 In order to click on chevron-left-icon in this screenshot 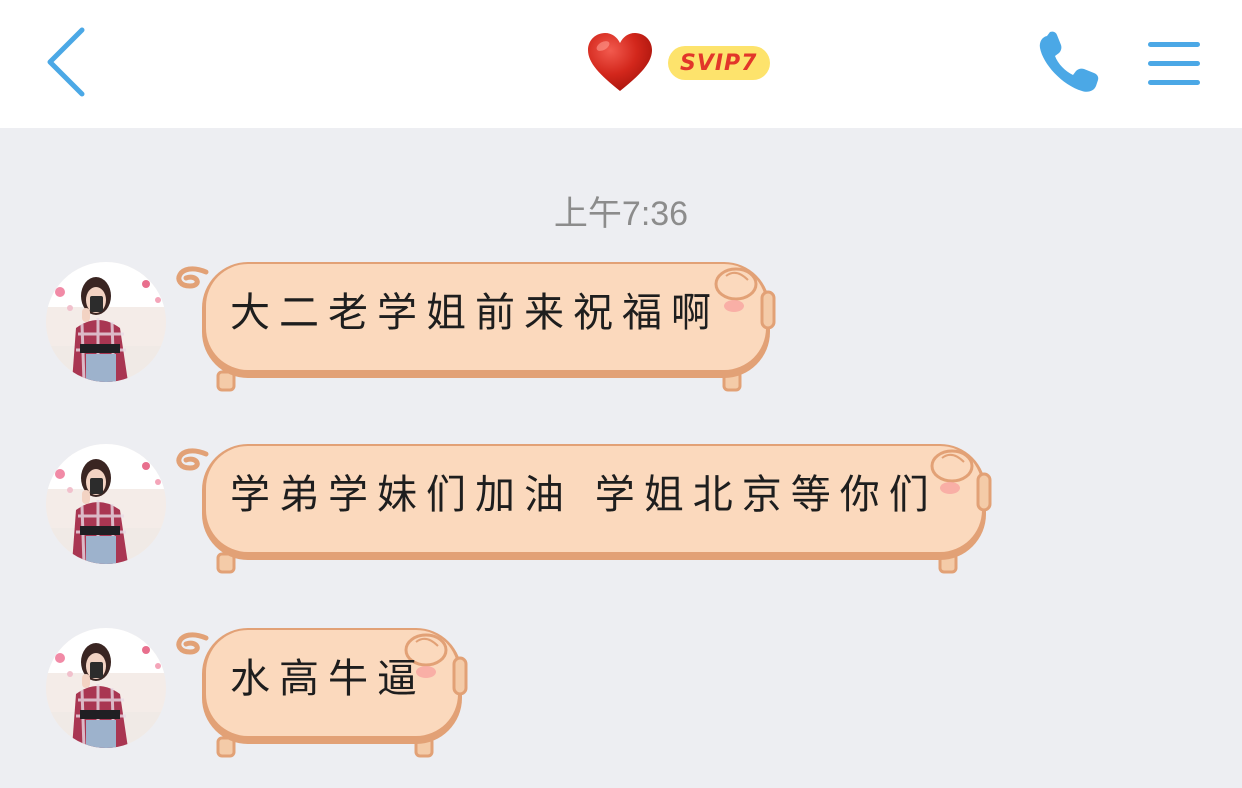, I will do `click(66, 62)`.